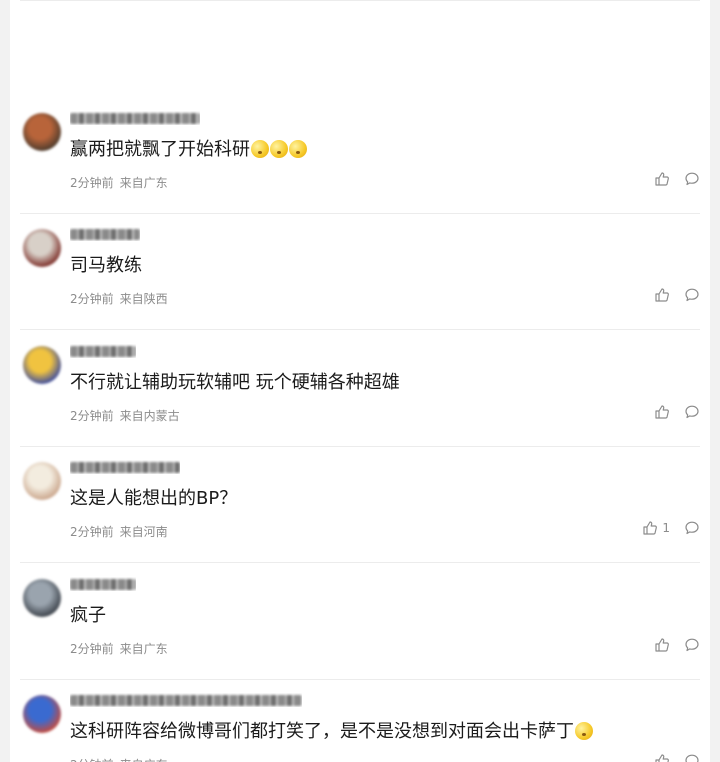 The image size is (720, 762). Describe the element at coordinates (143, 299) in the screenshot. I see `location: 来自陕西` at that location.